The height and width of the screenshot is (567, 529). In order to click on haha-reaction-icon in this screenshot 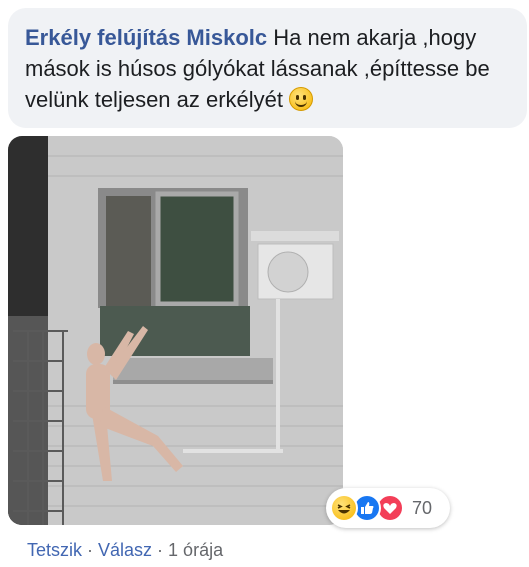, I will do `click(344, 508)`.